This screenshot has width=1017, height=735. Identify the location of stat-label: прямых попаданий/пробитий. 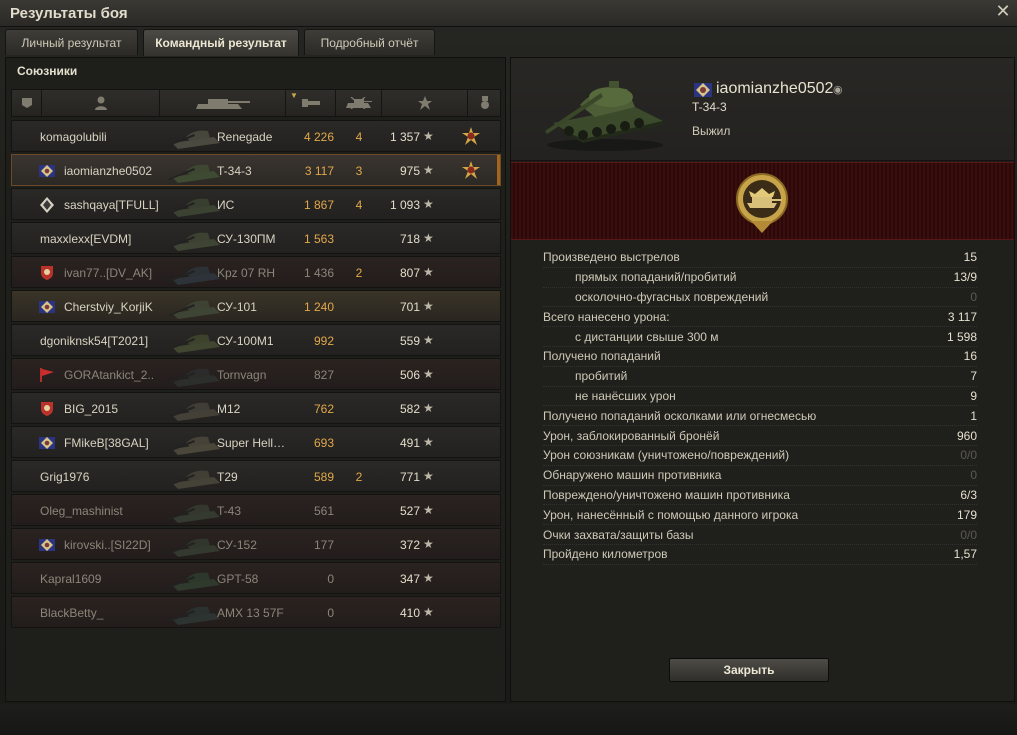
(656, 277).